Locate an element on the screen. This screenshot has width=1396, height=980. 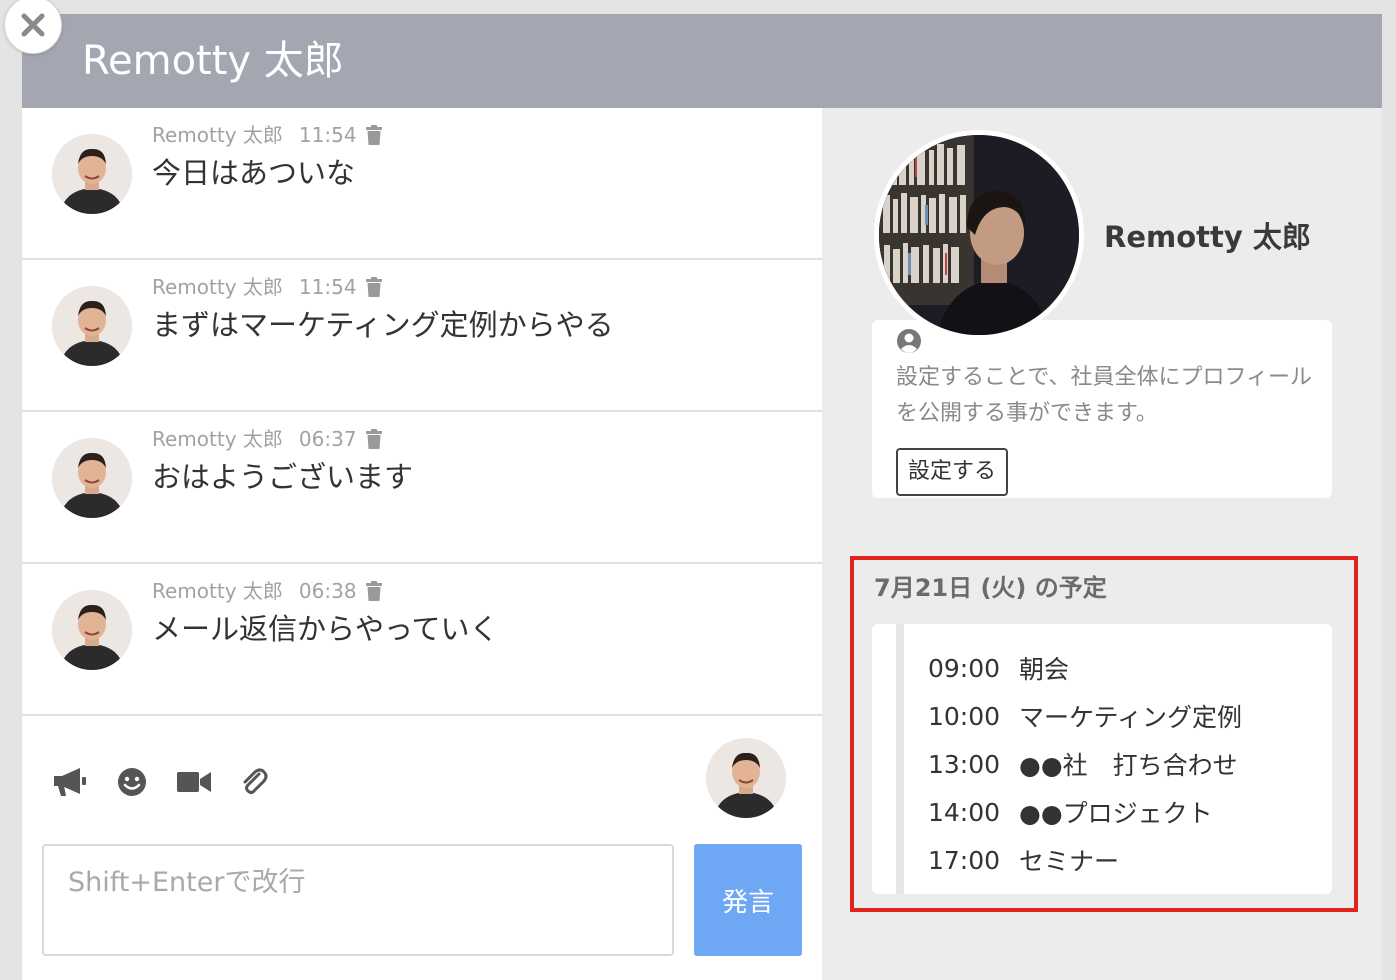
send-button: 発言 is located at coordinates (748, 900).